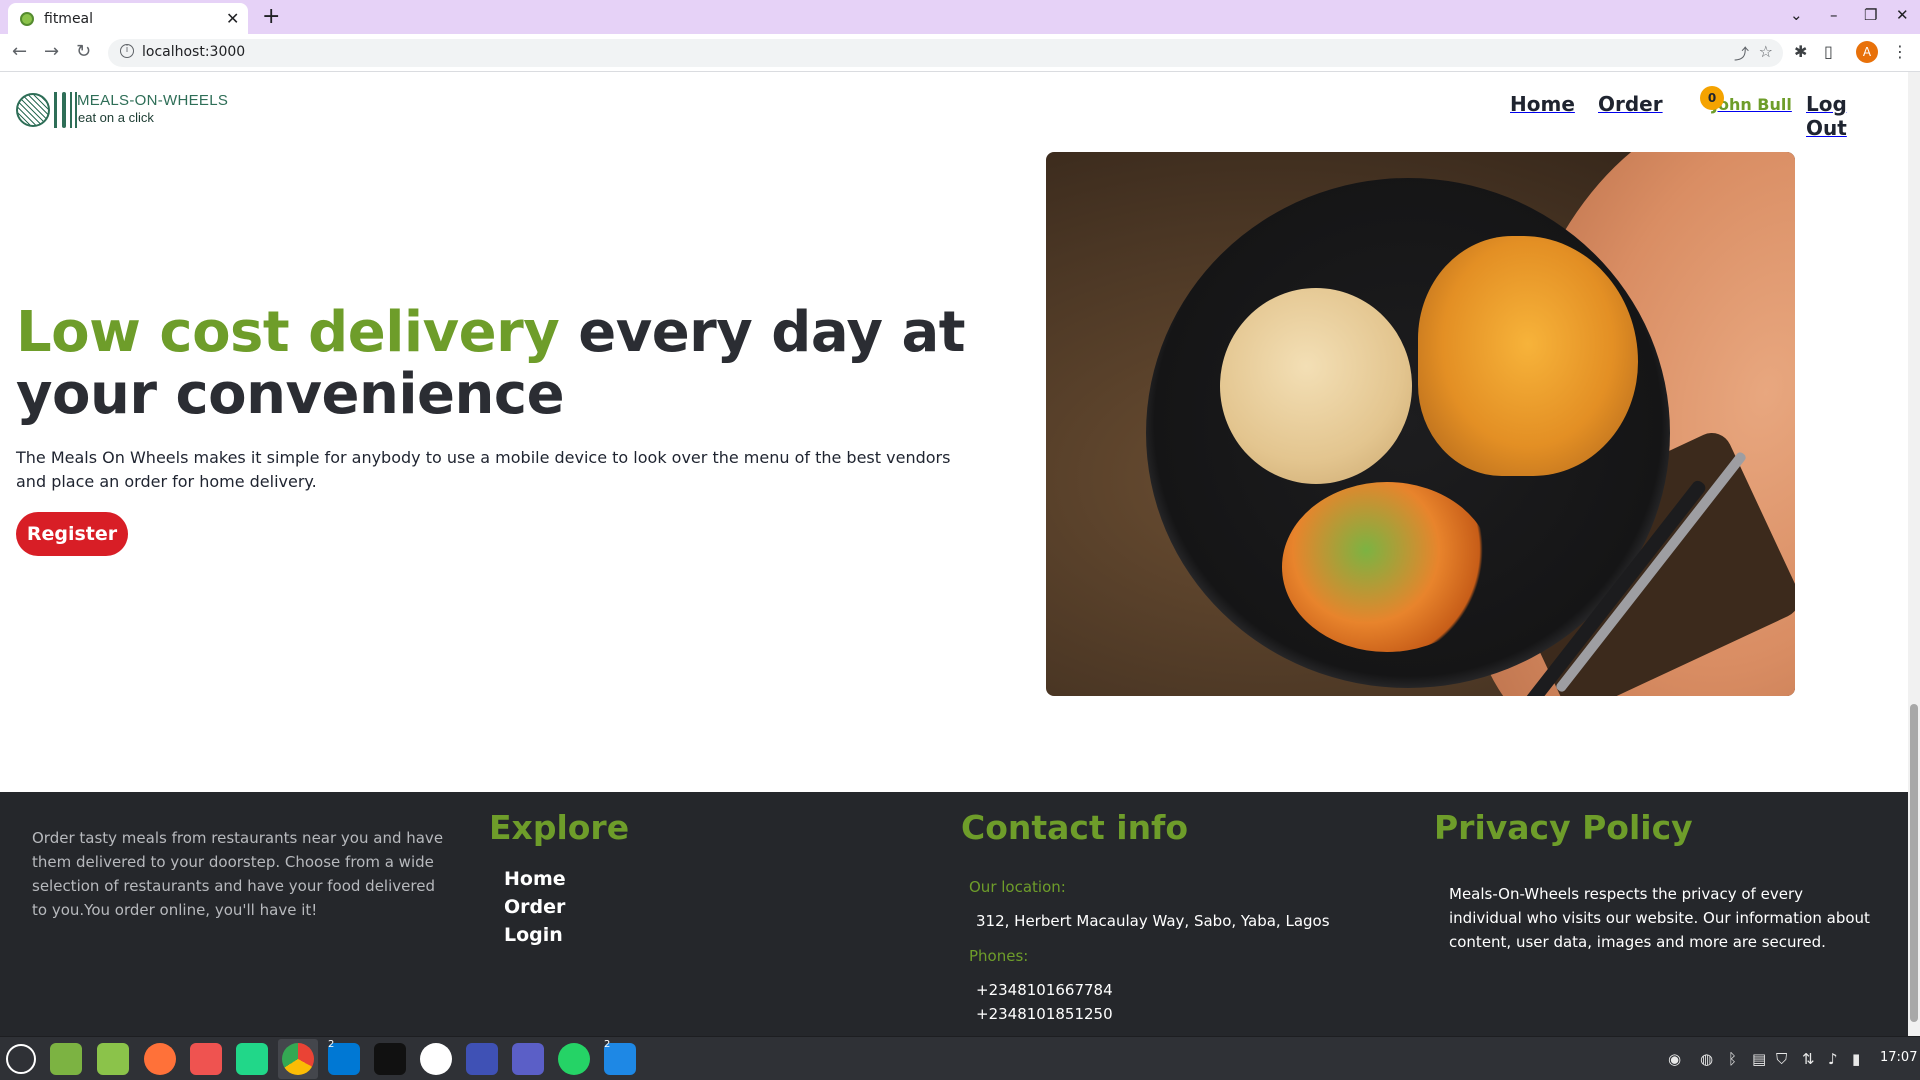  I want to click on close-window-icon: ✕, so click(1902, 15).